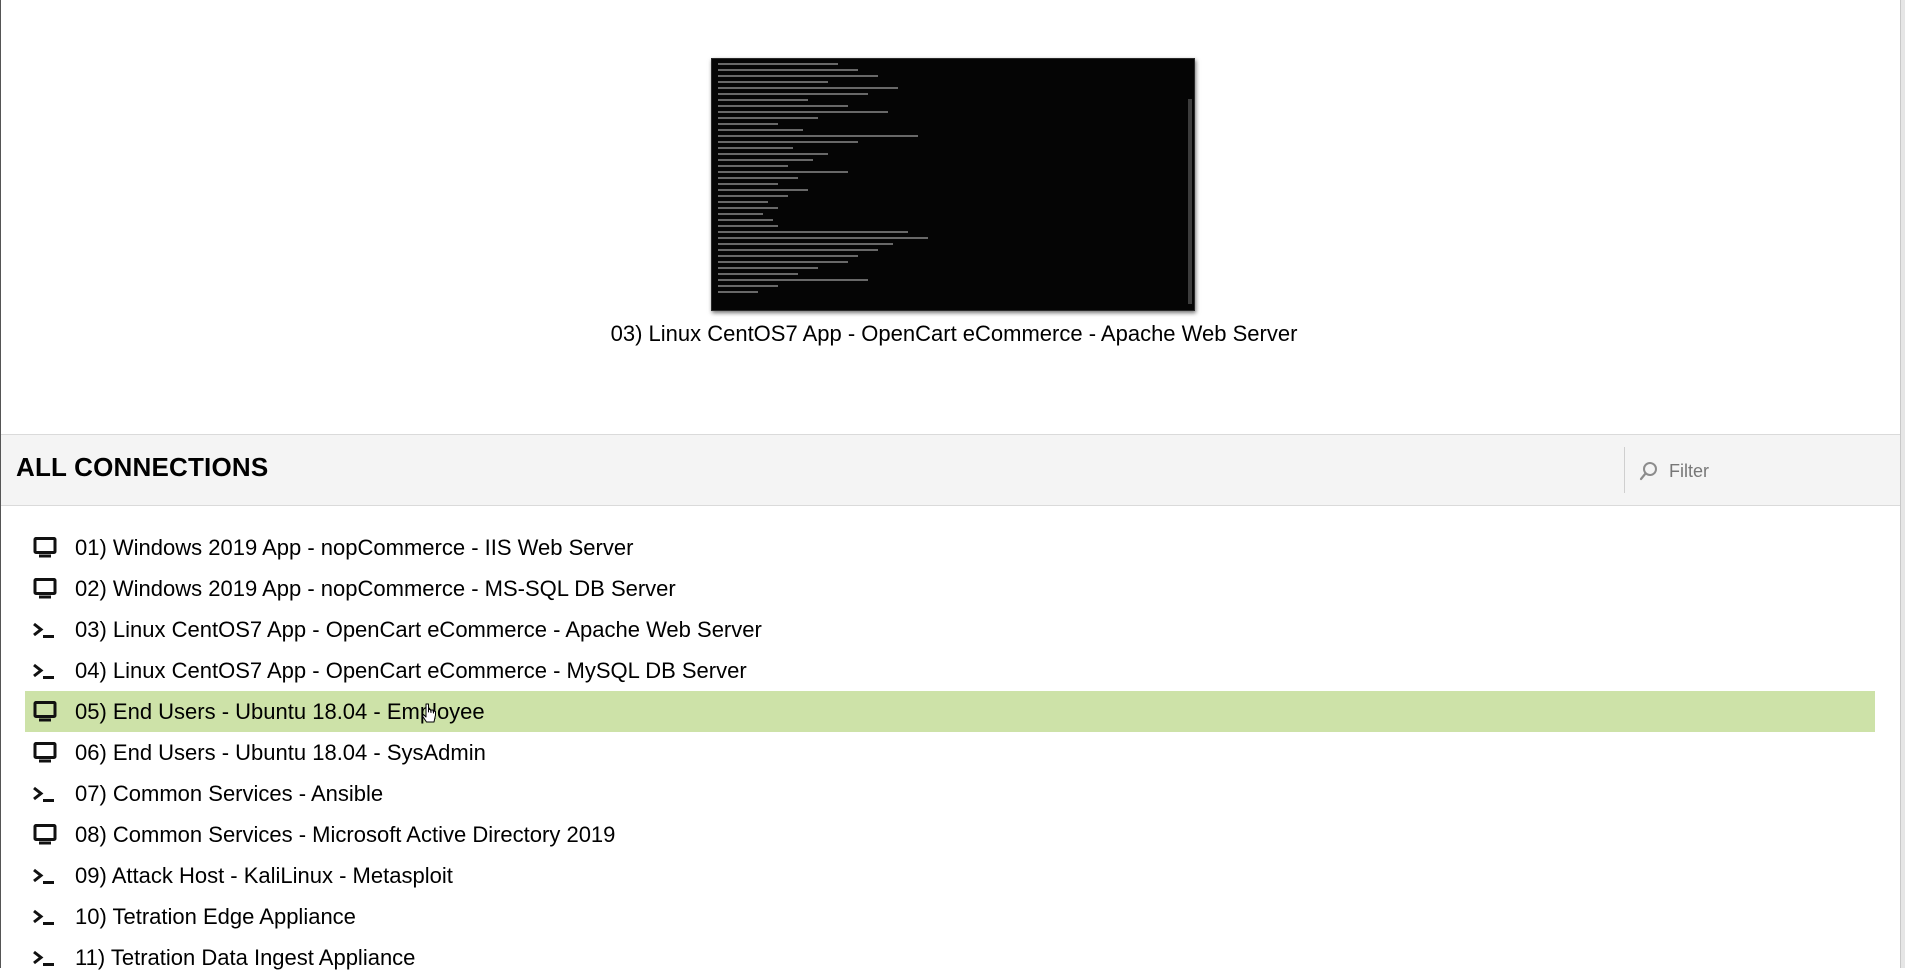 Image resolution: width=1905 pixels, height=978 pixels. Describe the element at coordinates (245, 958) in the screenshot. I see `connection-label: 11) Tetration Data Ingest Appliance` at that location.